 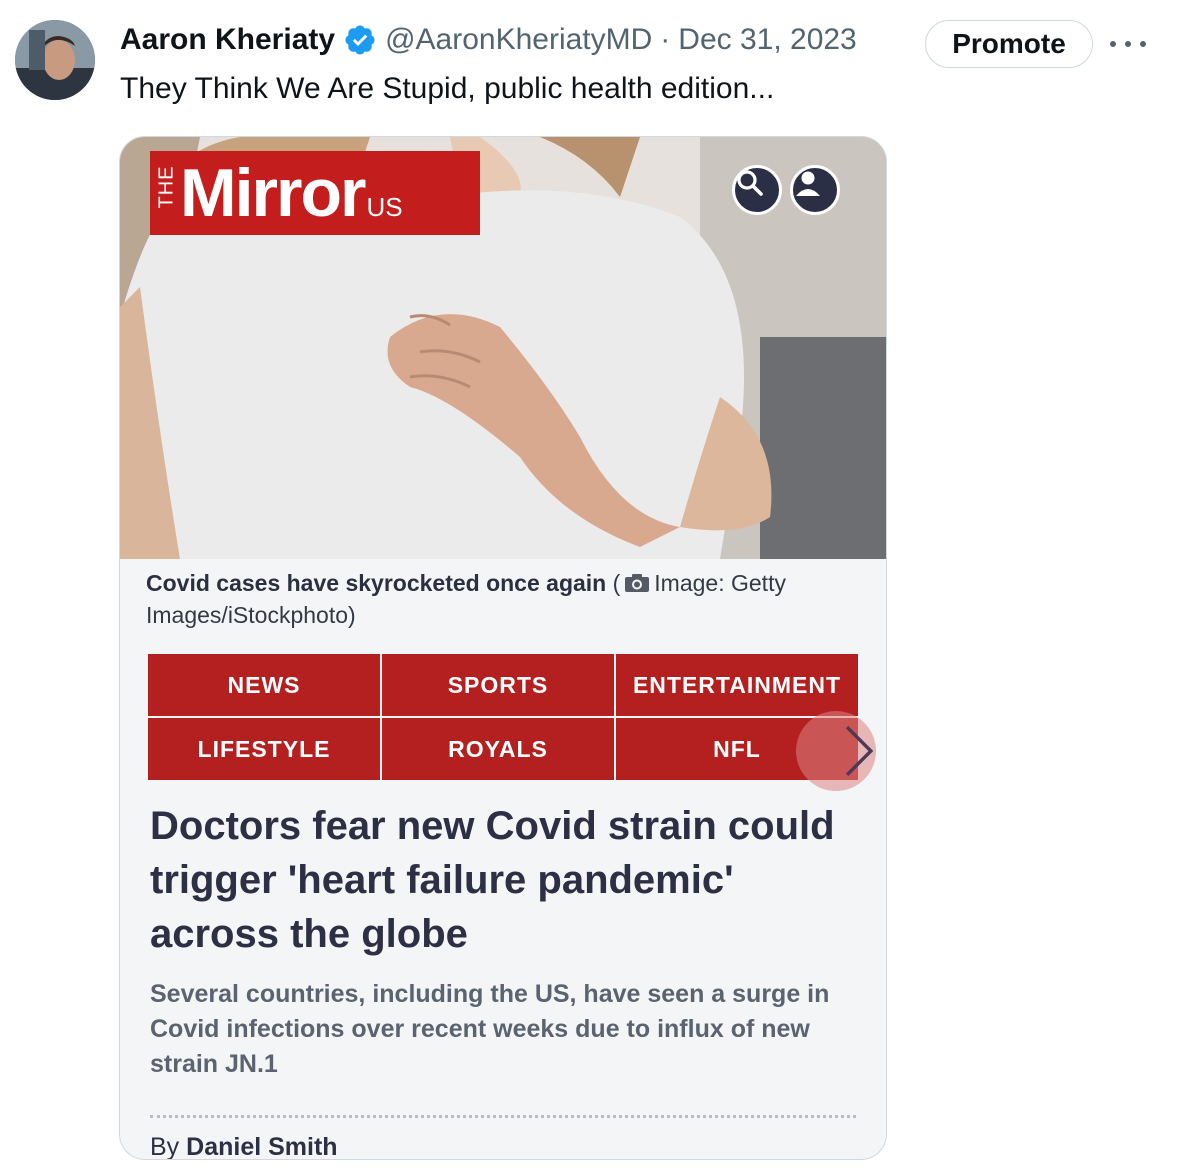 What do you see at coordinates (376, 583) in the screenshot?
I see `caption-text: Covid cases have skyrocketed once again` at bounding box center [376, 583].